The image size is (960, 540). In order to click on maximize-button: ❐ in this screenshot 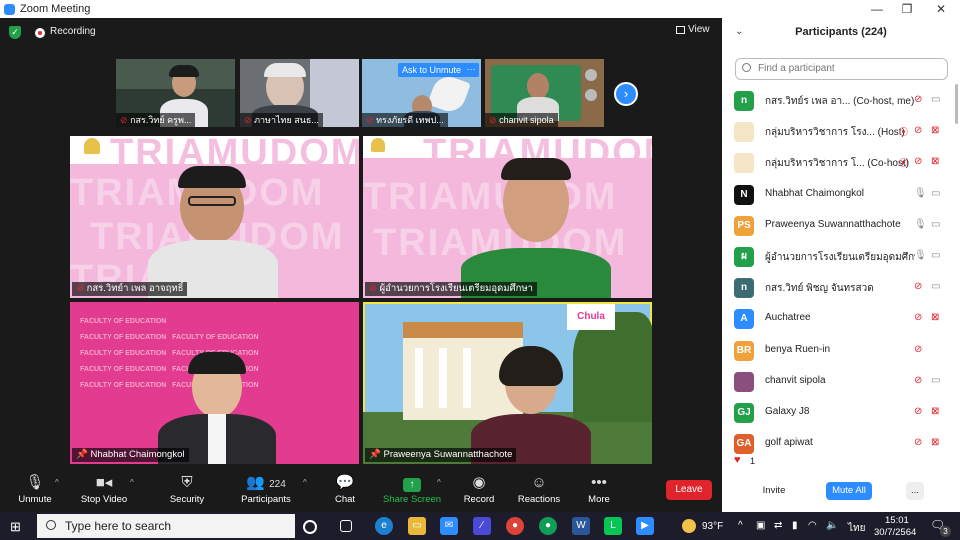, I will do `click(907, 9)`.